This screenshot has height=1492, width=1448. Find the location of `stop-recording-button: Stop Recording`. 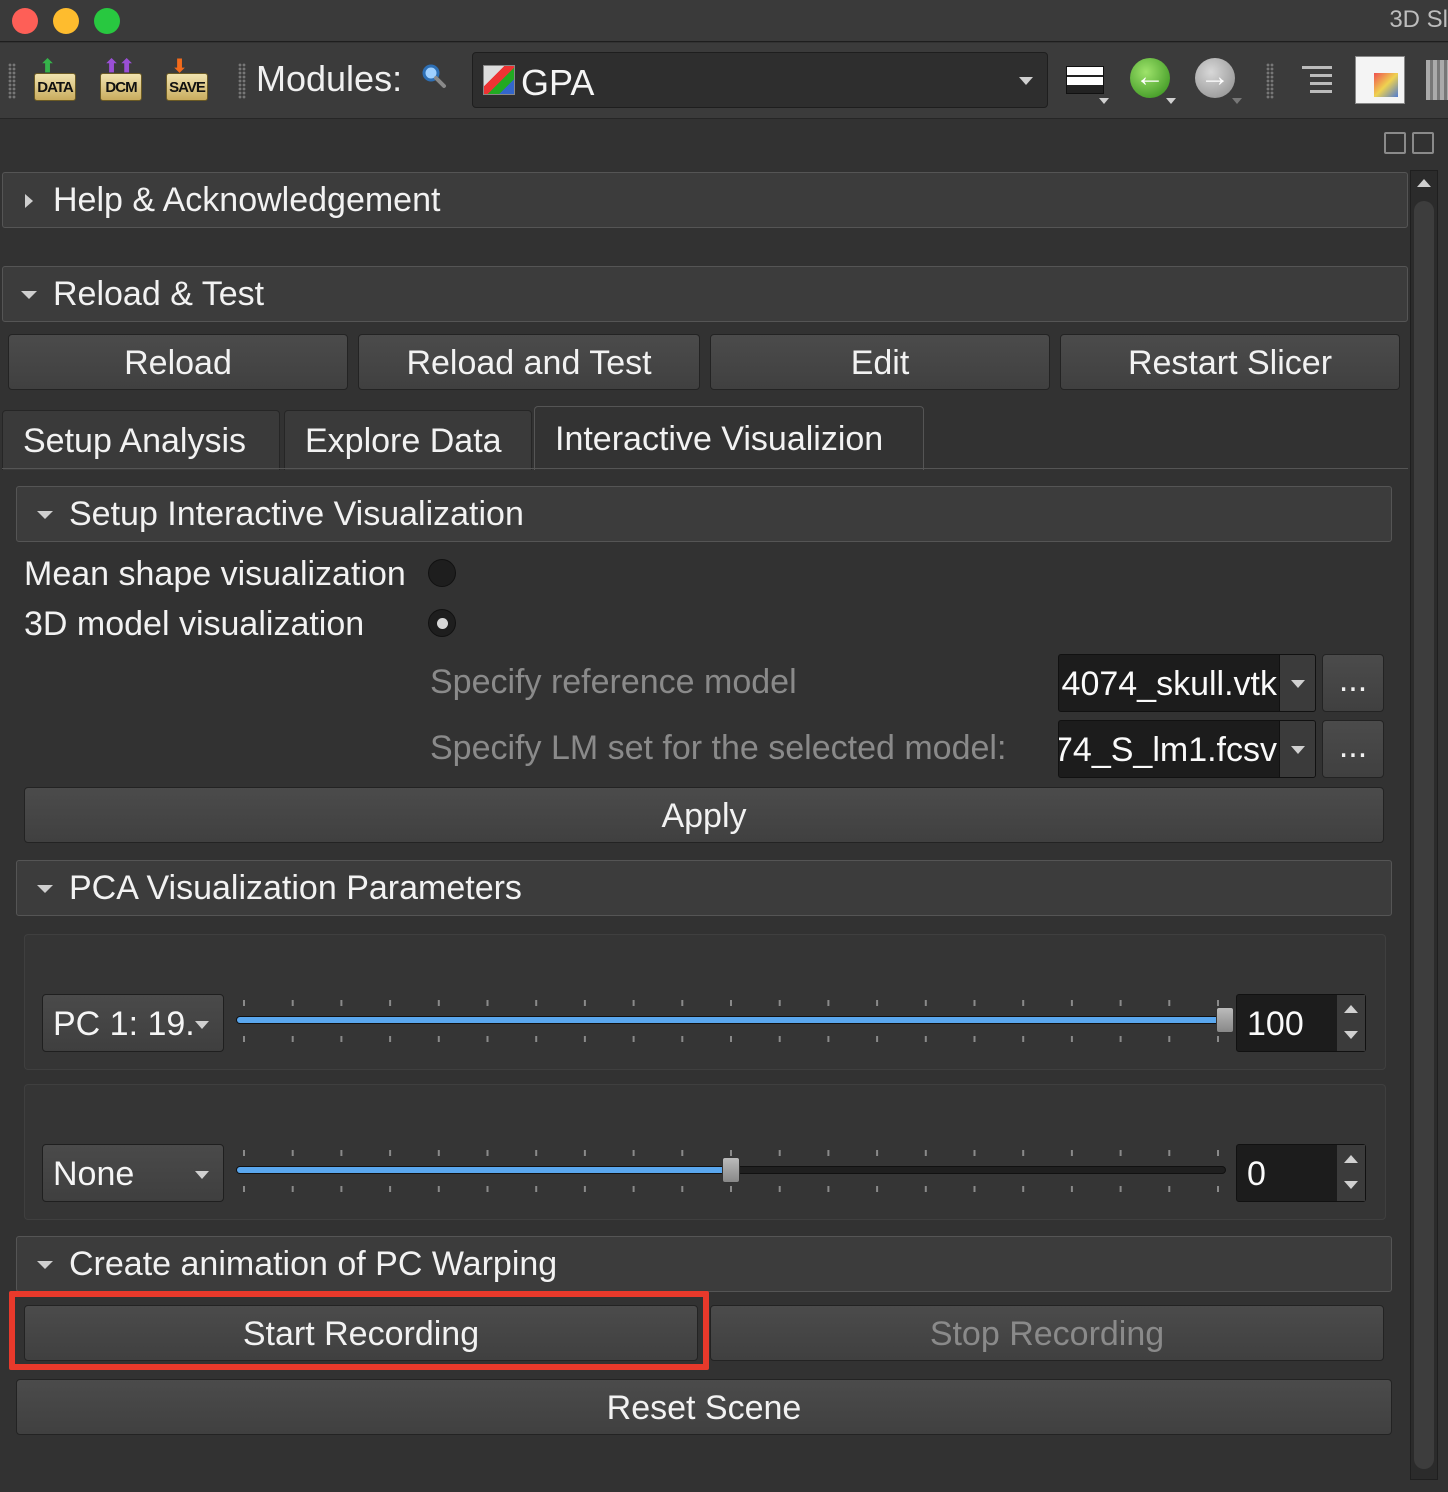

stop-recording-button: Stop Recording is located at coordinates (1047, 1333).